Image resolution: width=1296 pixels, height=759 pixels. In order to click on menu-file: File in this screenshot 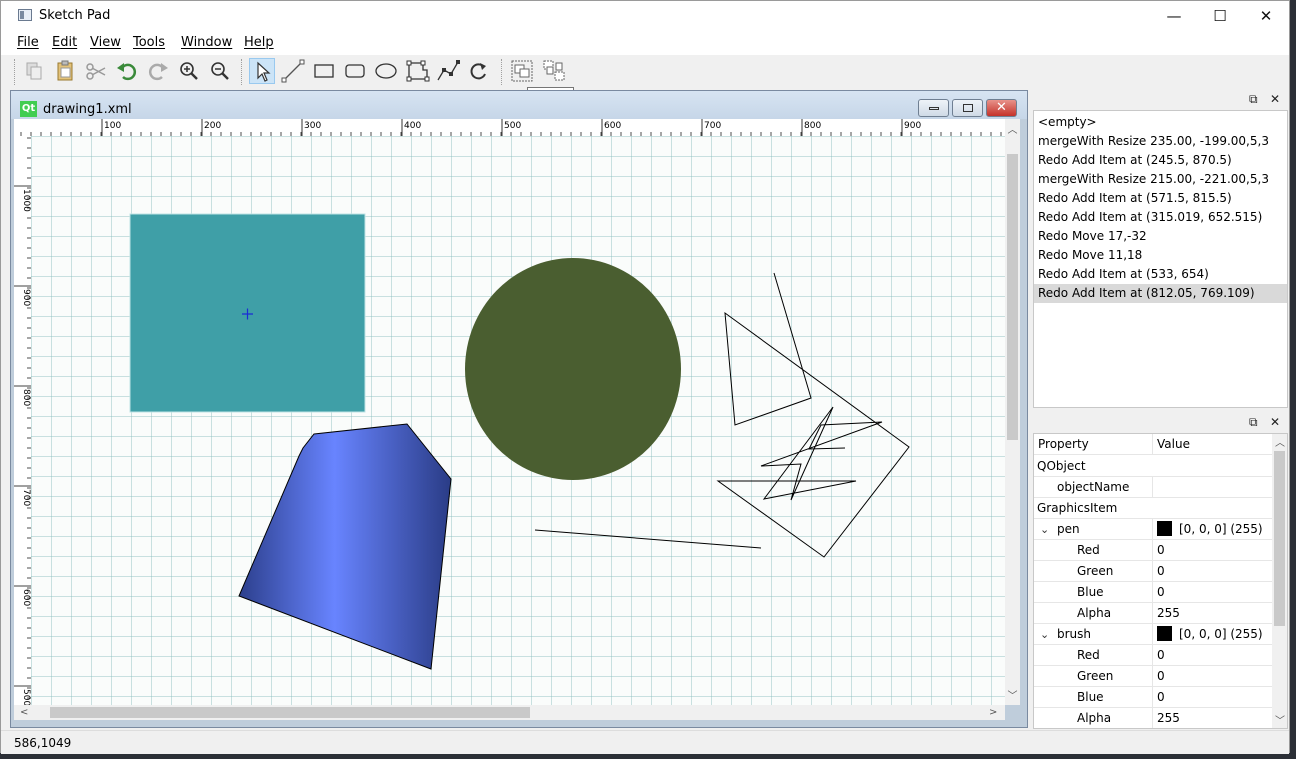, I will do `click(28, 42)`.